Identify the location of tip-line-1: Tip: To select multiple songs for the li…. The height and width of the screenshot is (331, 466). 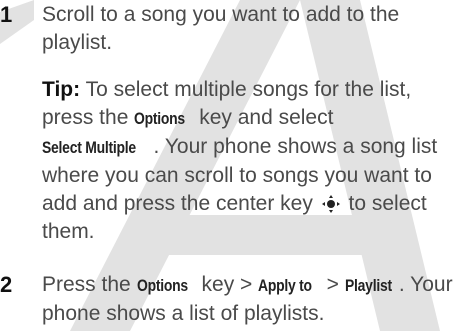
(253, 90).